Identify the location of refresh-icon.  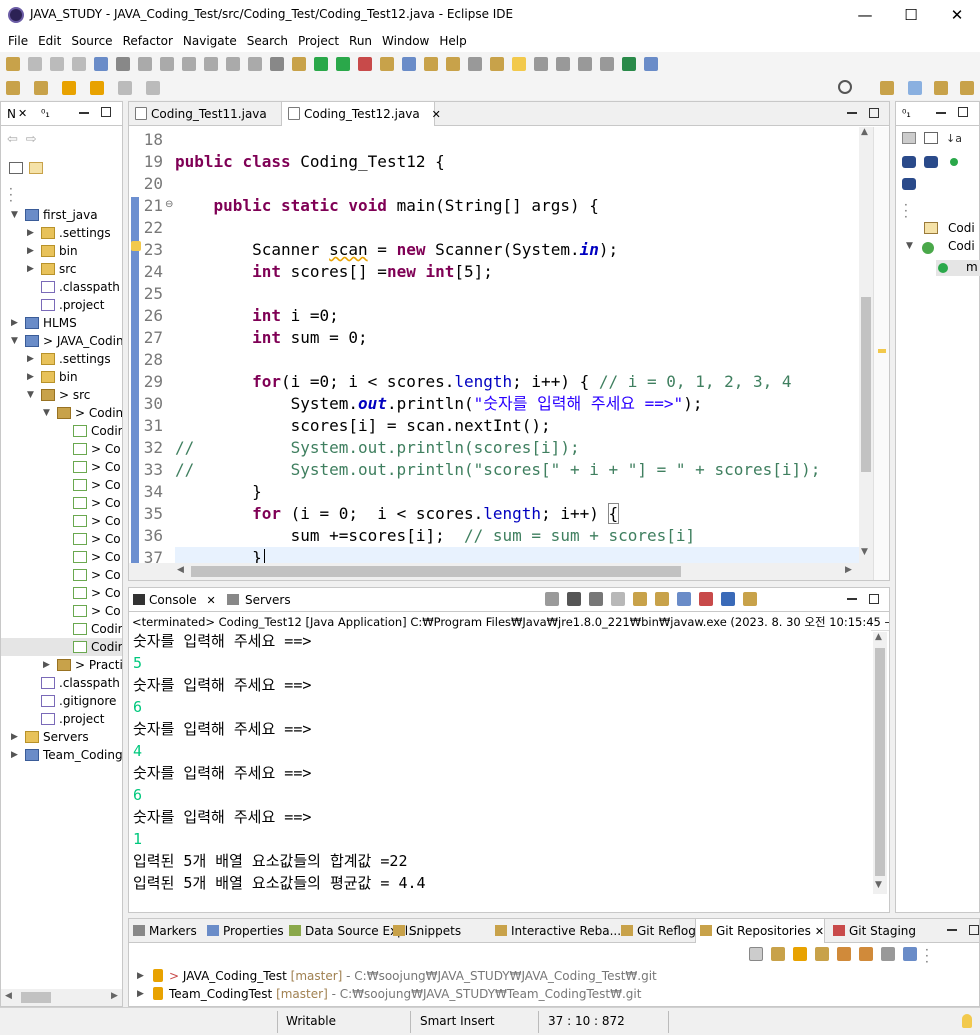
(866, 954).